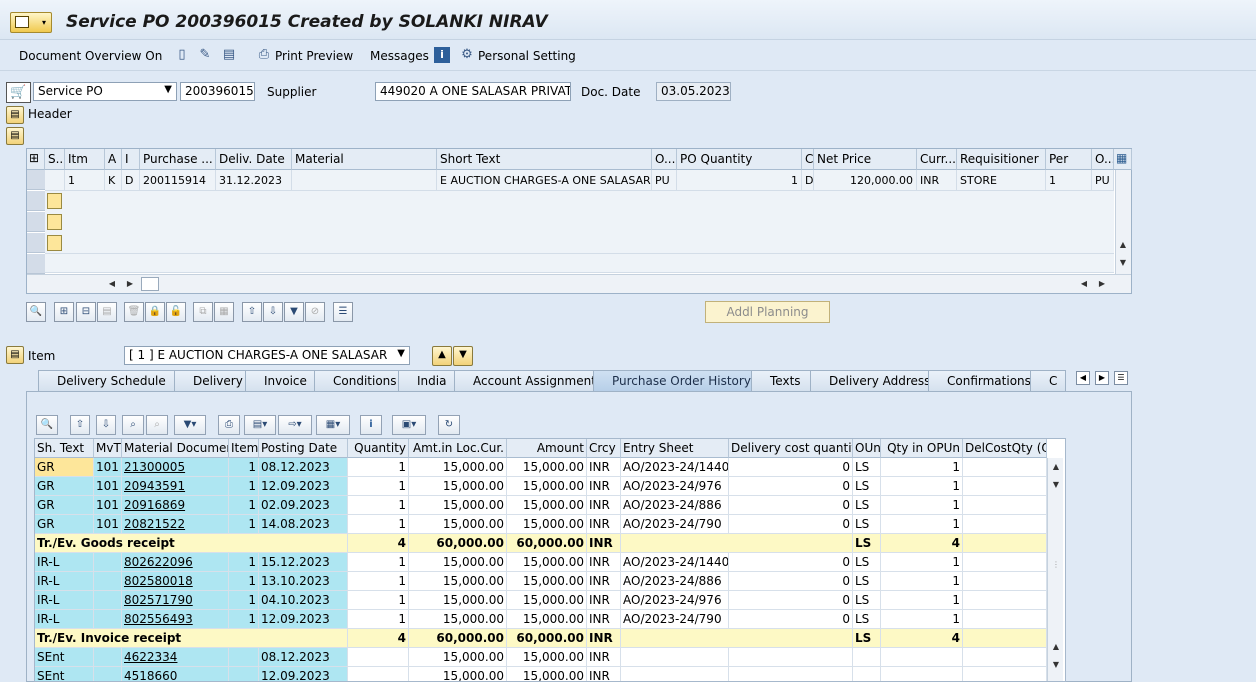 The image size is (1256, 682). What do you see at coordinates (865, 180) in the screenshot?
I see `table-cell: 120,000.00` at bounding box center [865, 180].